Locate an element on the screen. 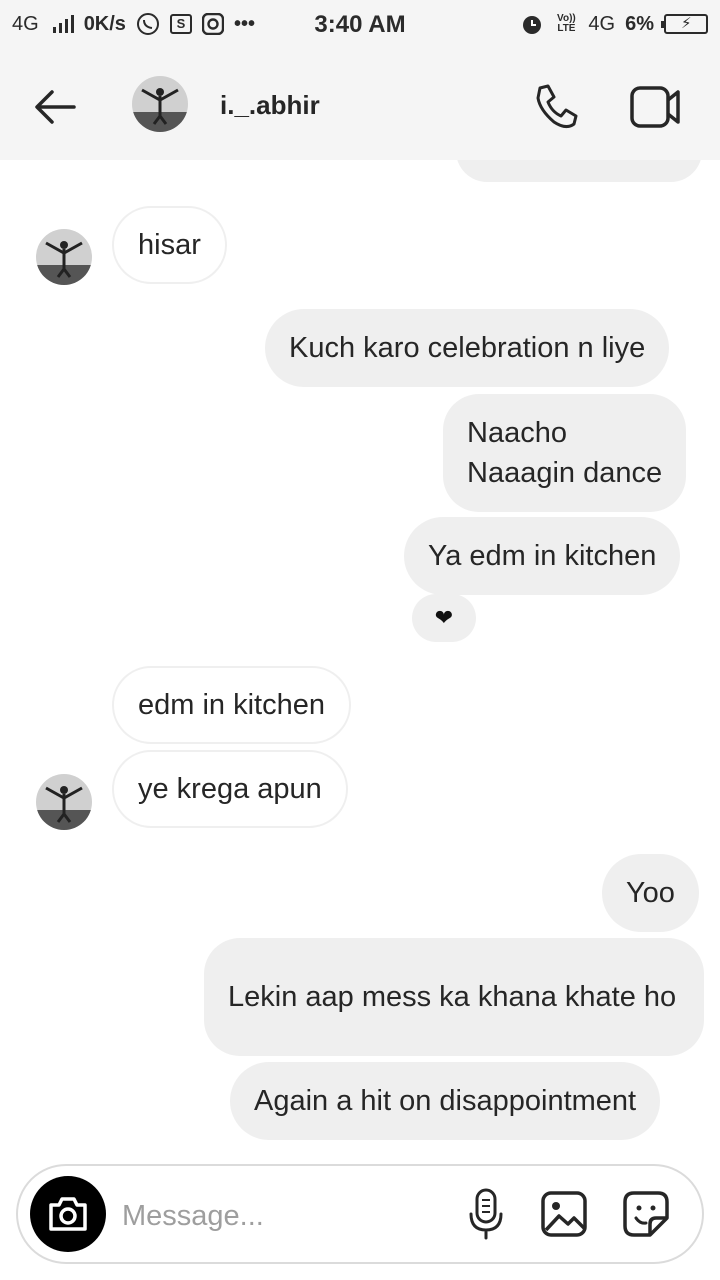 This screenshot has width=720, height=1280. message-composer is located at coordinates (360, 1214).